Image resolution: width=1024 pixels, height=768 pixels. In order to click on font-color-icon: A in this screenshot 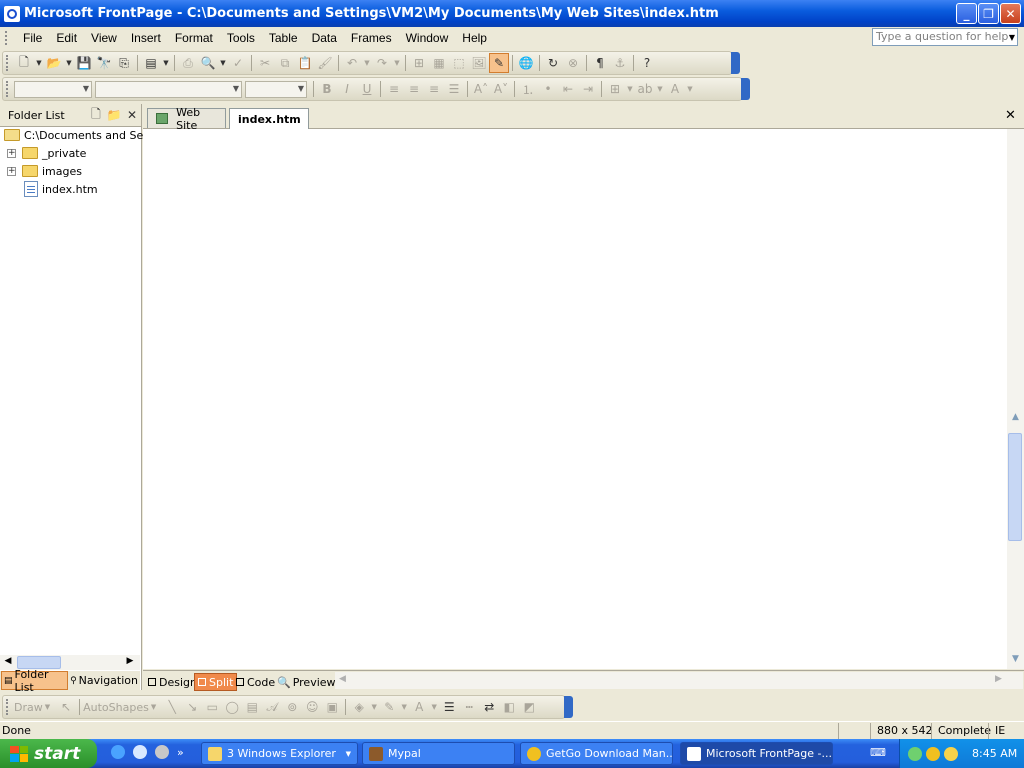, I will do `click(675, 89)`.